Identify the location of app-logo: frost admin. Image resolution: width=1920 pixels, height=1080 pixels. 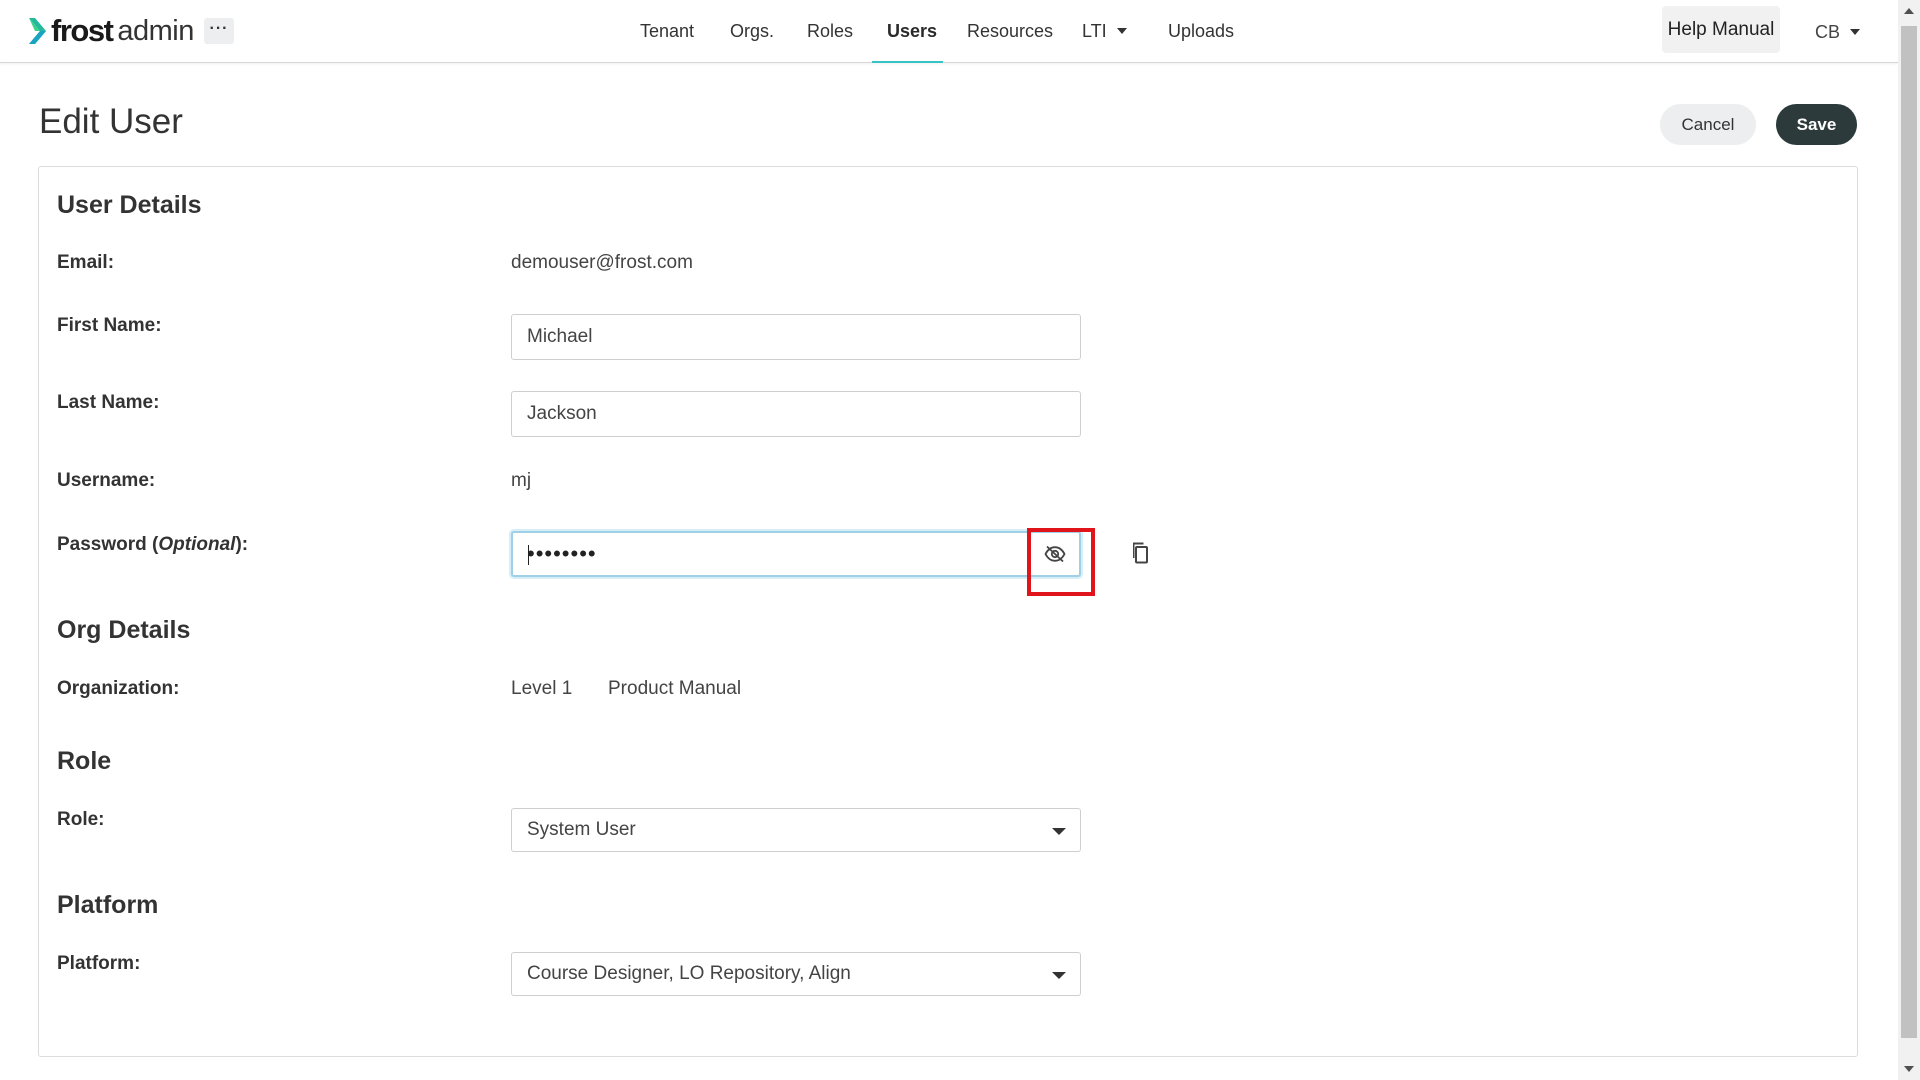
(110, 31).